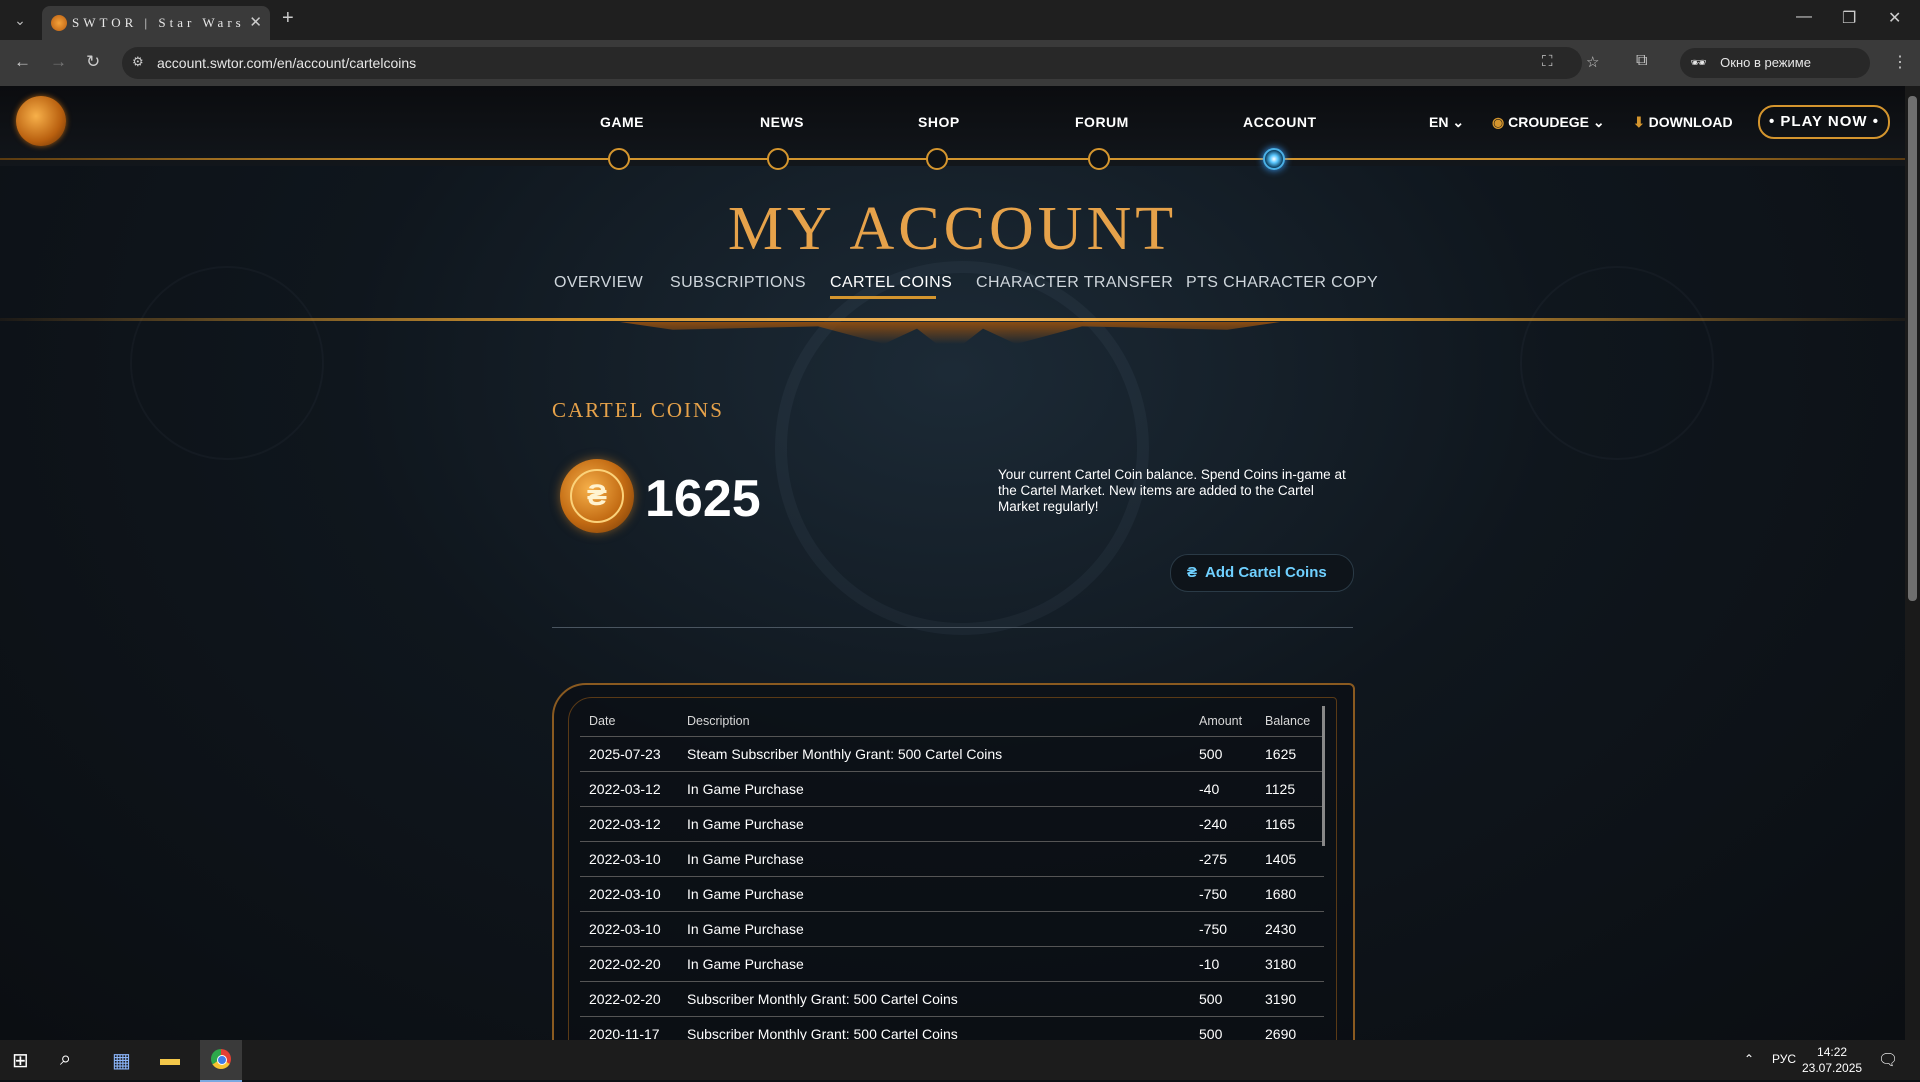  What do you see at coordinates (58, 62) in the screenshot?
I see `forward-icon: →` at bounding box center [58, 62].